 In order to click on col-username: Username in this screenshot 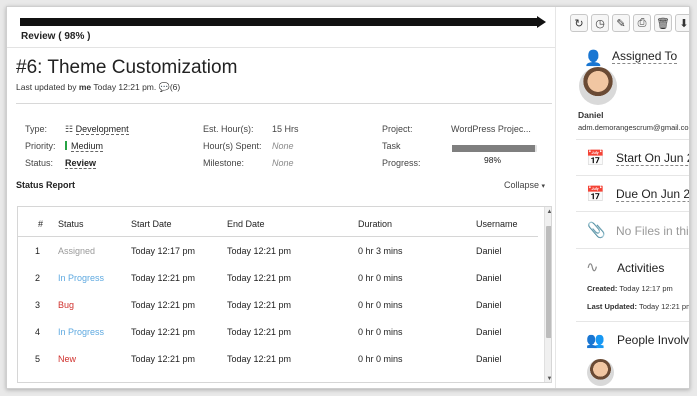, I will do `click(497, 224)`.